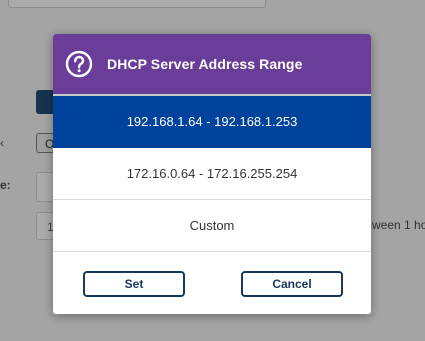 This screenshot has width=425, height=341. I want to click on dialog-title: DHCP Server Address Range, so click(205, 64).